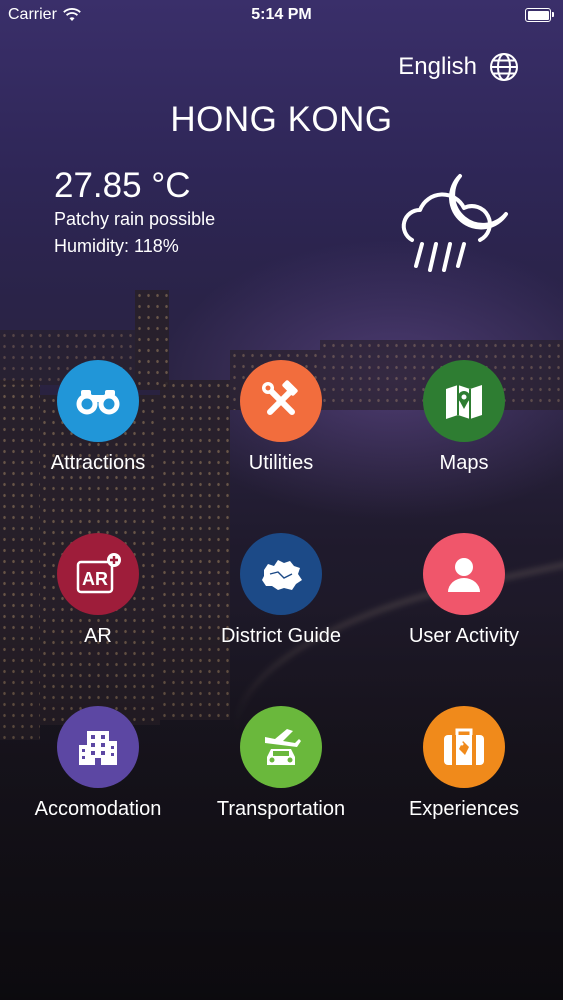 The width and height of the screenshot is (563, 1000). Describe the element at coordinates (464, 809) in the screenshot. I see `menu-label: Experiences` at that location.